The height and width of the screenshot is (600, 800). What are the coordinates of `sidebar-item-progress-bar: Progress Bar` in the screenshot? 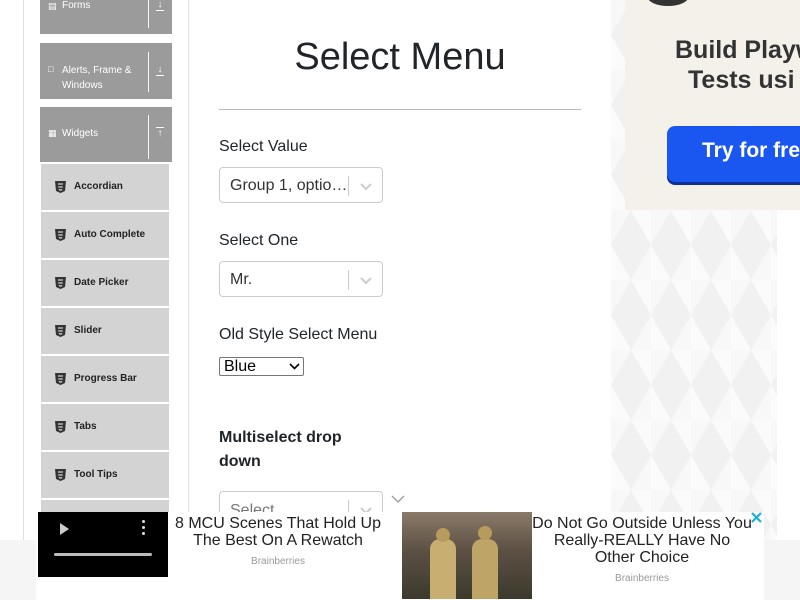 It's located at (105, 379).